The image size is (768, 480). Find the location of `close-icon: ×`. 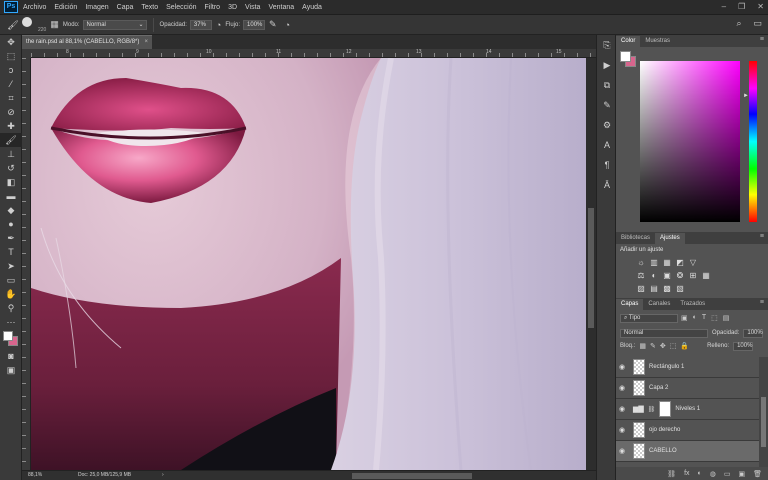

close-icon: × is located at coordinates (146, 42).